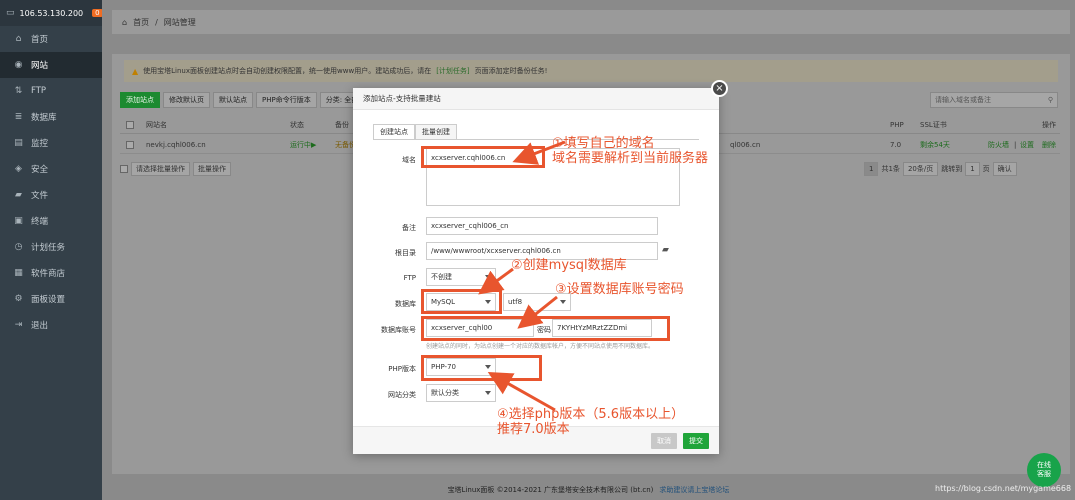 The width and height of the screenshot is (1075, 500). I want to click on logout-icon: ⇥, so click(18, 324).